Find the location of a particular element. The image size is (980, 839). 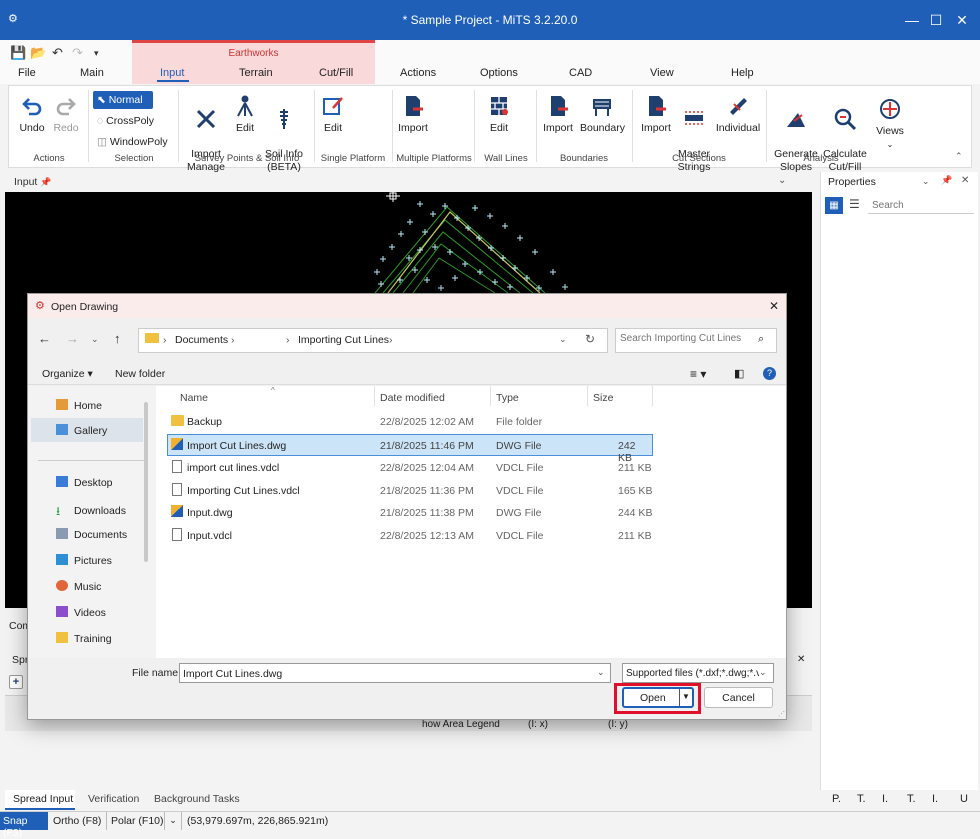

normal-selection-button: ⬉ Normal is located at coordinates (123, 100).